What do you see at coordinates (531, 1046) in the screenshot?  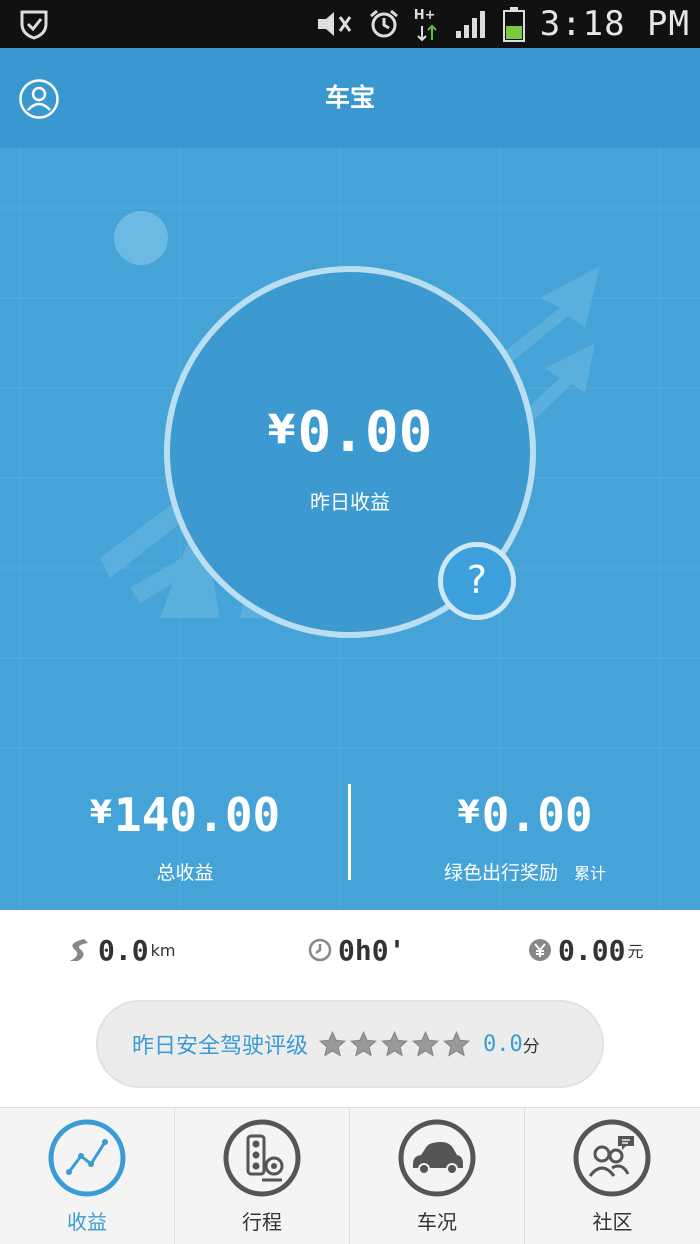 I see `rating-unit: 分` at bounding box center [531, 1046].